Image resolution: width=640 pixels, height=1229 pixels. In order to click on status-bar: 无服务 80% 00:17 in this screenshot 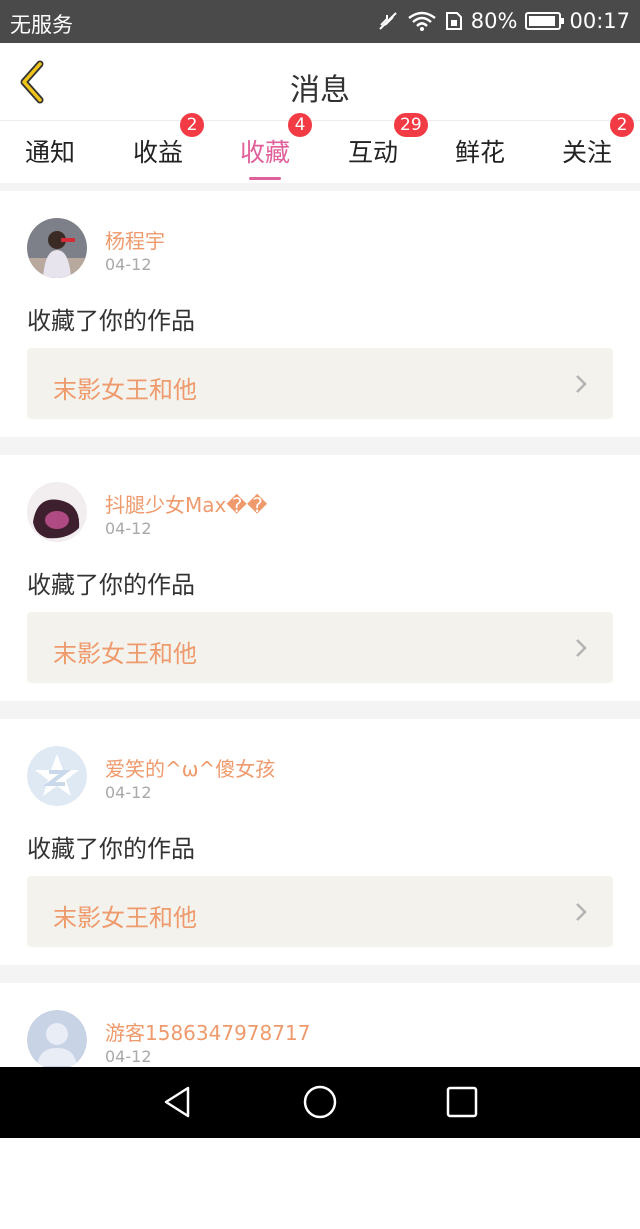, I will do `click(320, 21)`.